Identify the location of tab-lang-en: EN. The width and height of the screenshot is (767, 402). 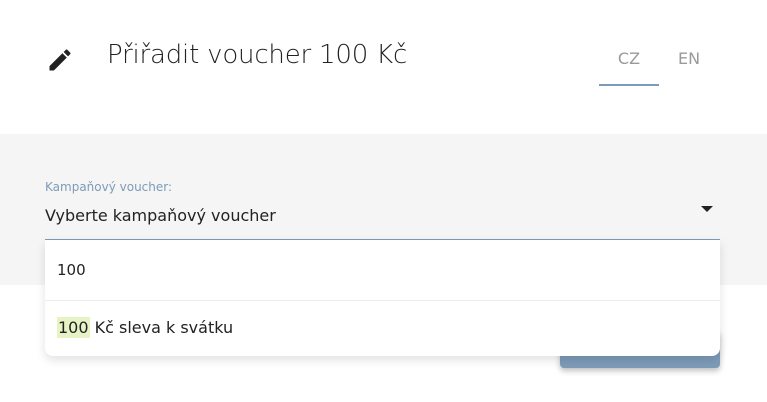
(689, 62).